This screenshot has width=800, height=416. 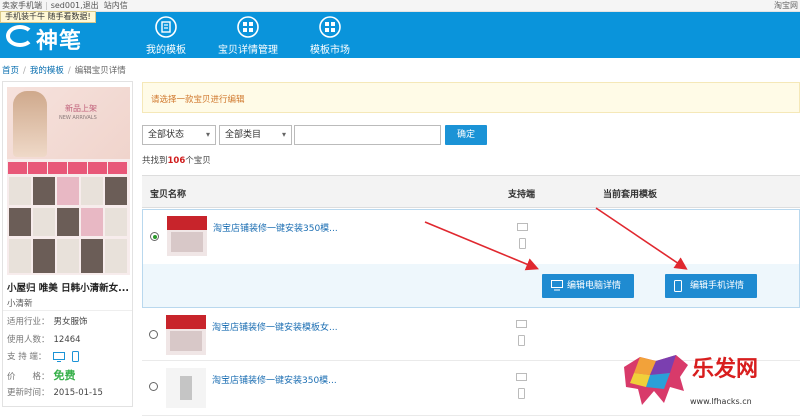 What do you see at coordinates (168, 195) in the screenshot?
I see `col-item-name: 宝贝名称` at bounding box center [168, 195].